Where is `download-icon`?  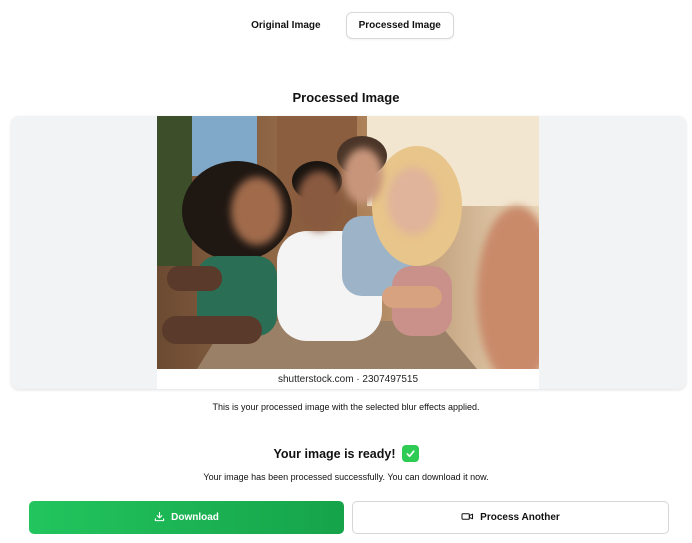
download-icon is located at coordinates (159, 518).